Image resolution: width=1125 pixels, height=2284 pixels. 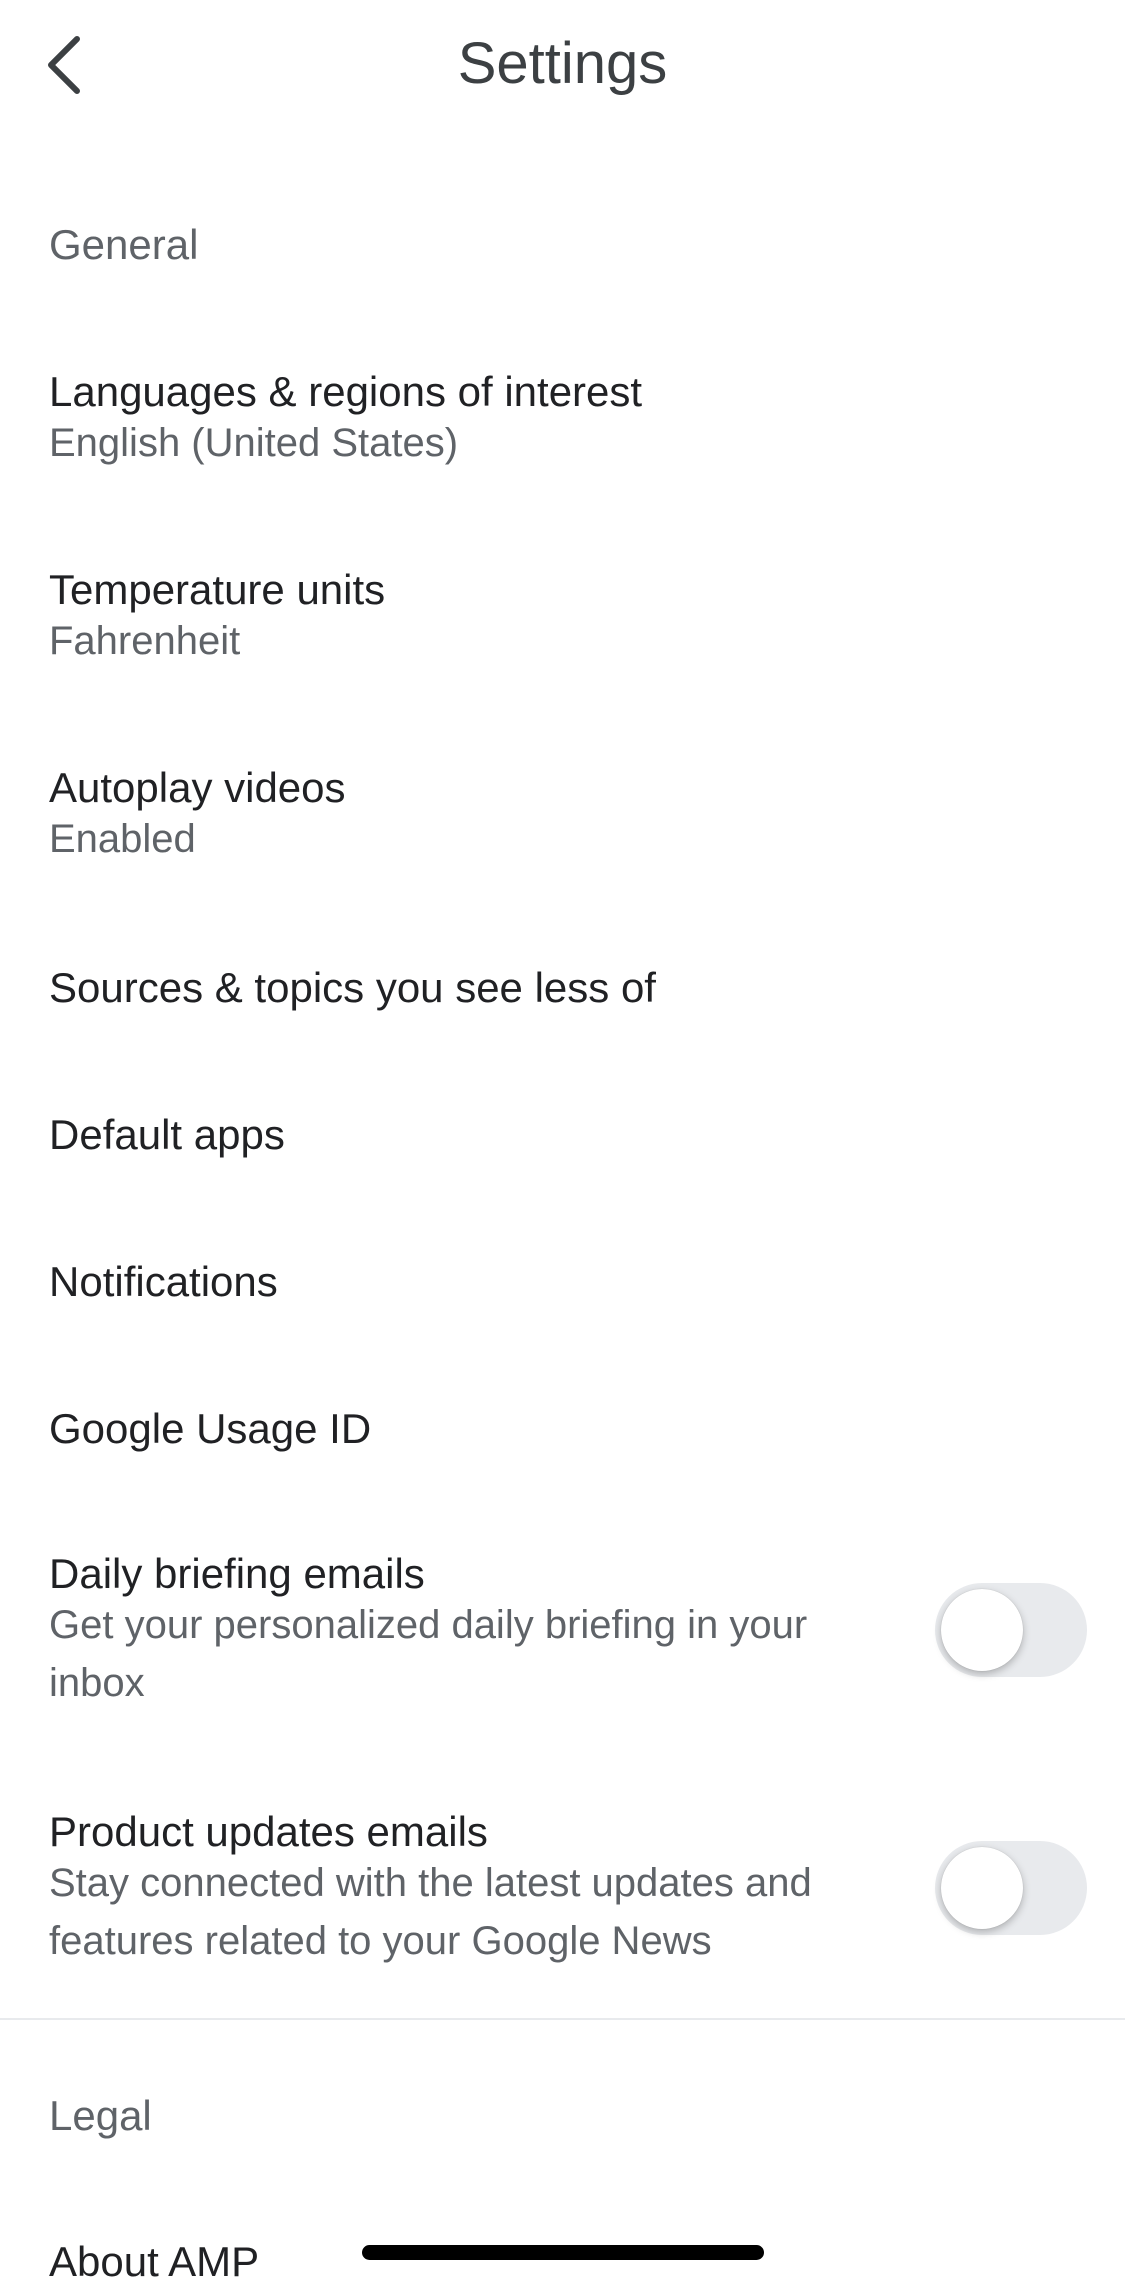 I want to click on setting-title: Languages & regions of interest, so click(x=346, y=391).